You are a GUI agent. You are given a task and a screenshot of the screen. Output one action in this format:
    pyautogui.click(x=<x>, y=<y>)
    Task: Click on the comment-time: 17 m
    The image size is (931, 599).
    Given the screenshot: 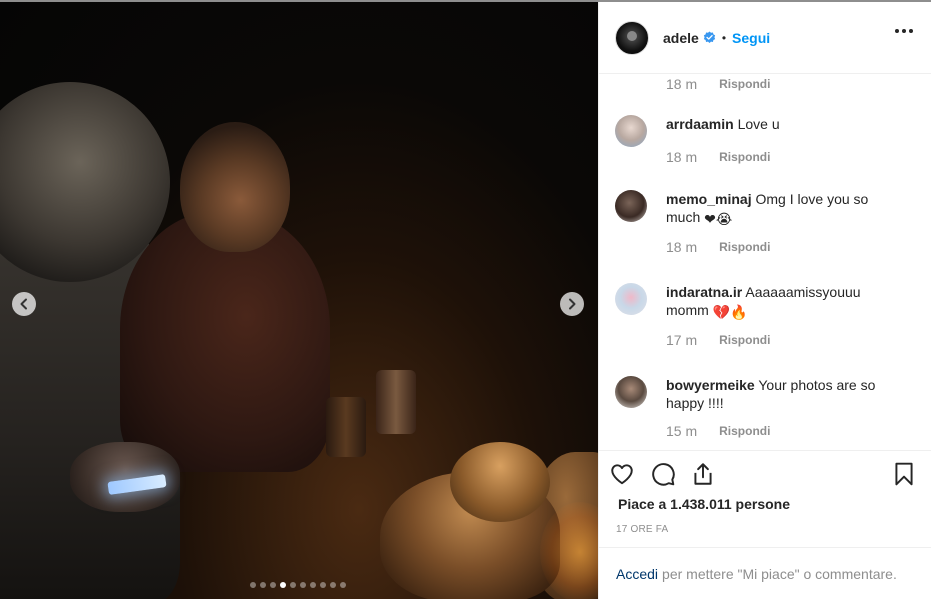 What is the action you would take?
    pyautogui.click(x=682, y=340)
    